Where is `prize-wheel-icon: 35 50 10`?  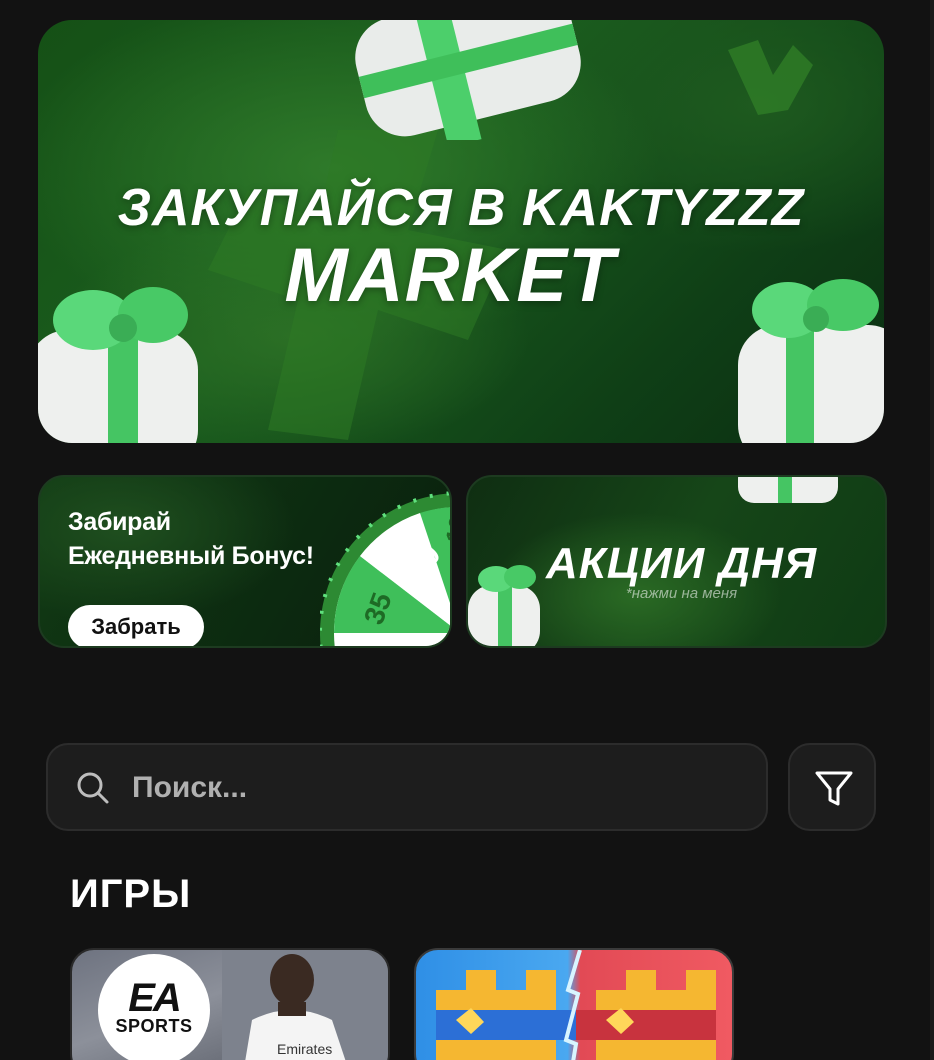
prize-wheel-icon: 35 50 10 is located at coordinates (385, 568).